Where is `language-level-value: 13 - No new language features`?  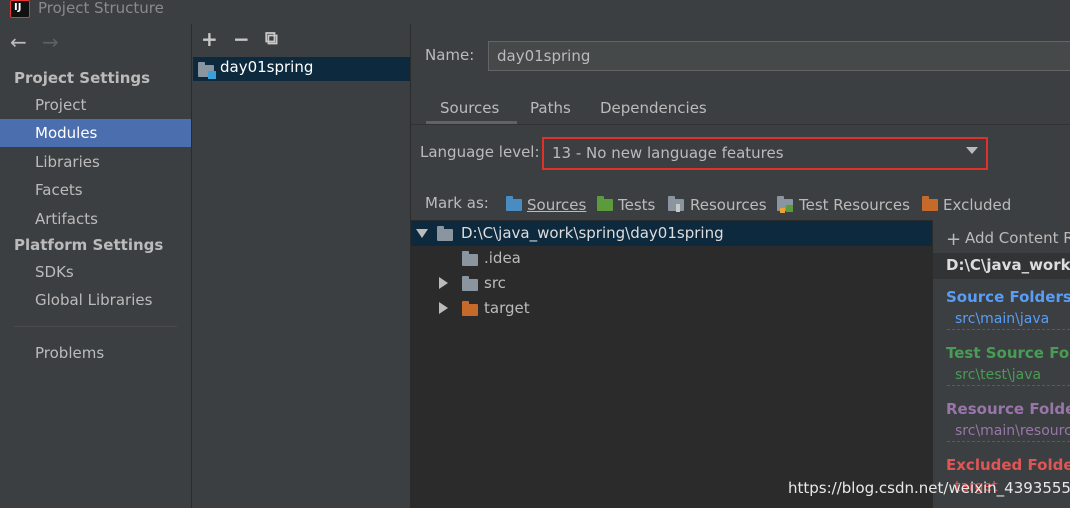 language-level-value: 13 - No new language features is located at coordinates (668, 153).